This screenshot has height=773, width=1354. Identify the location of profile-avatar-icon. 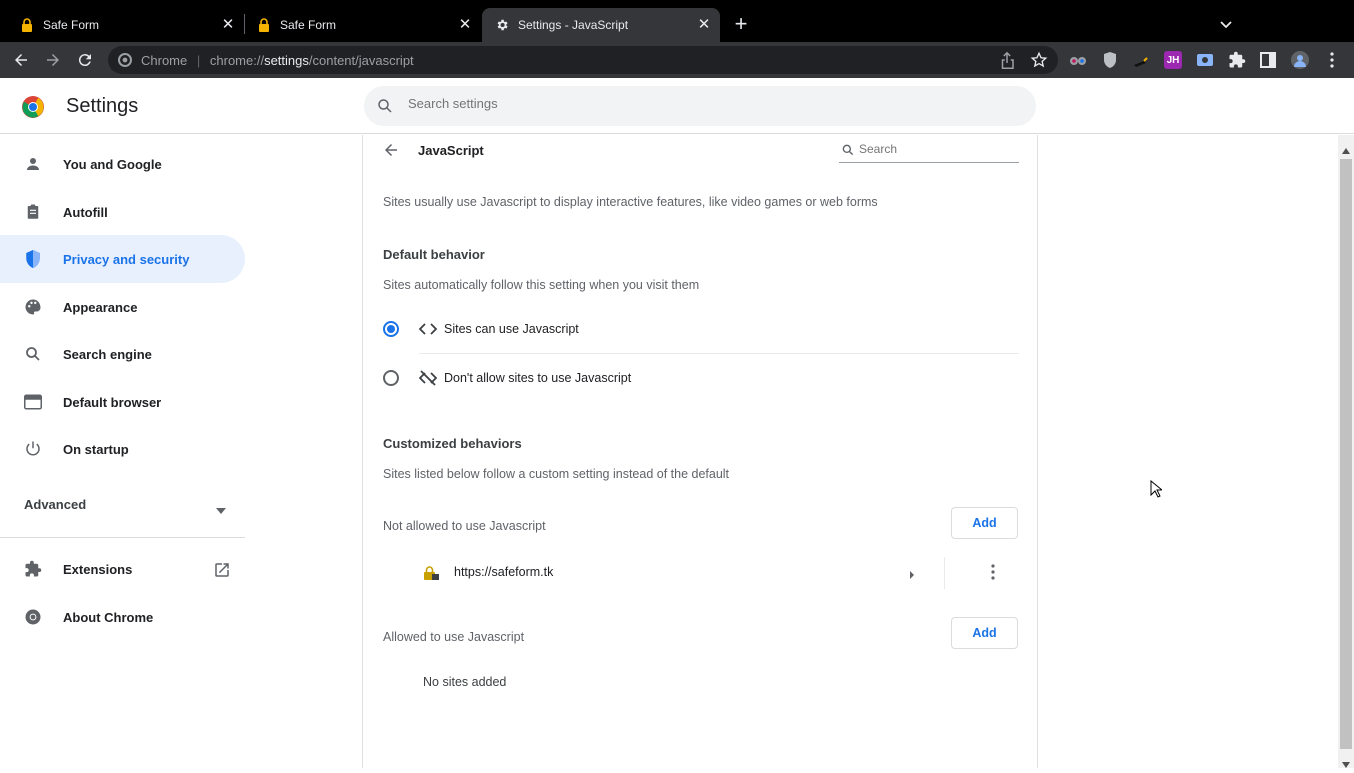
(1300, 60).